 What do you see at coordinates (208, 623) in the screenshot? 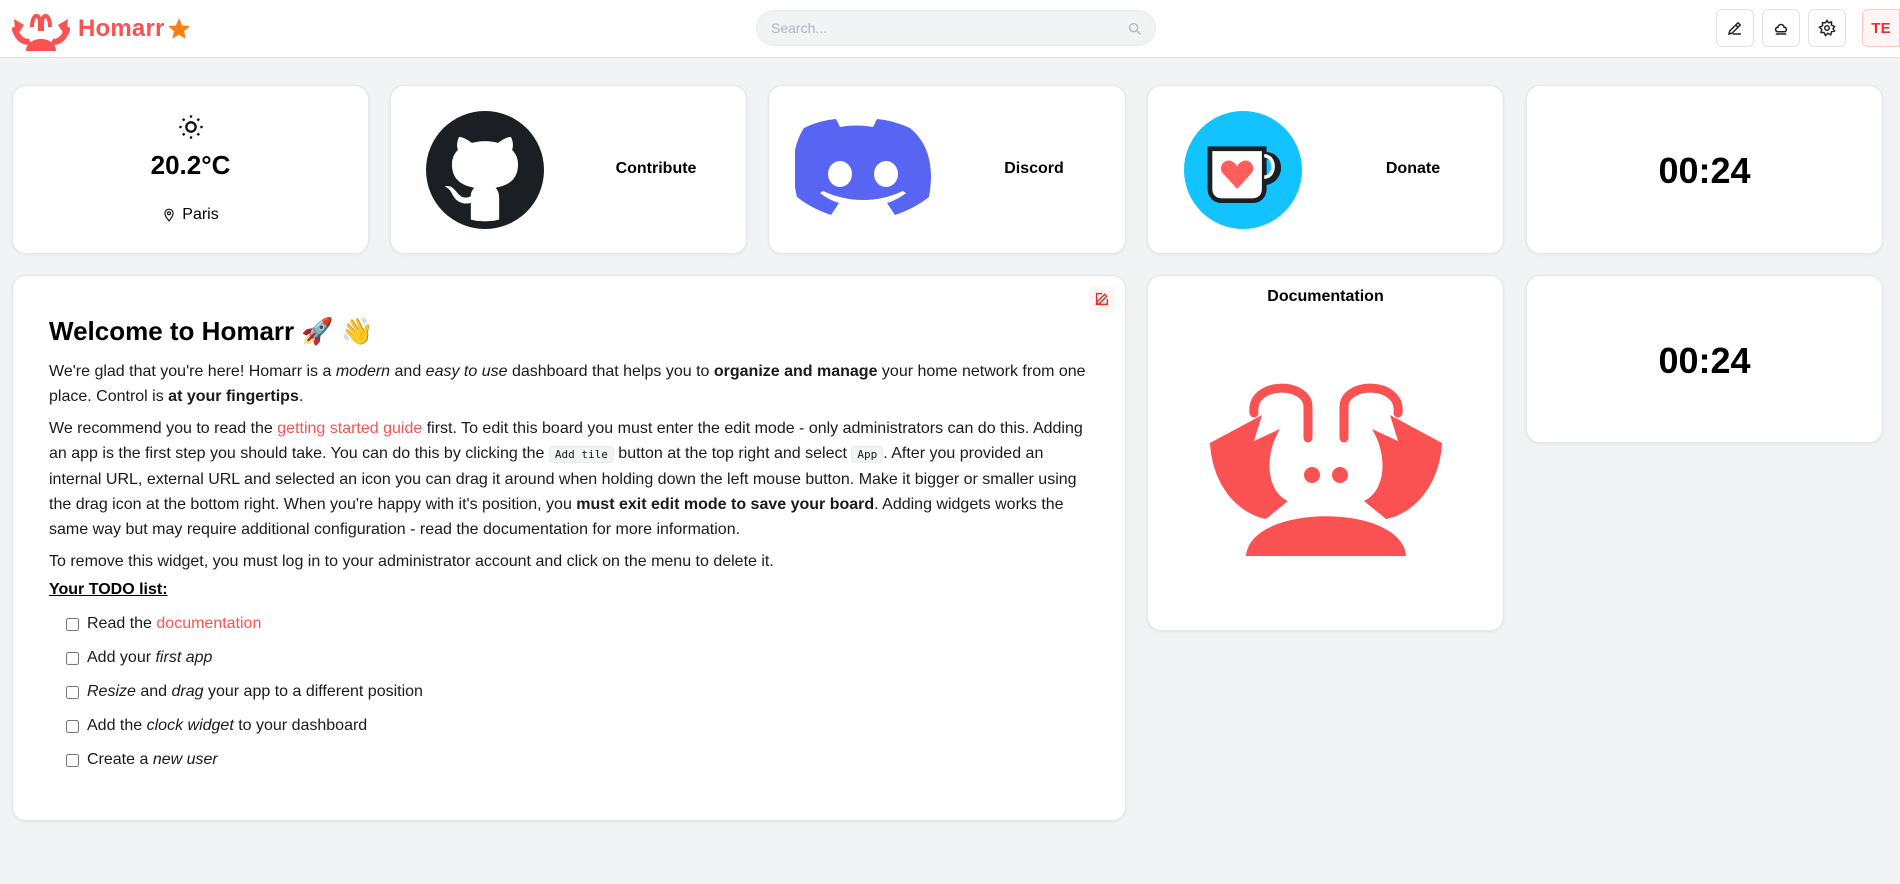
I see `documentation-link: documentation` at bounding box center [208, 623].